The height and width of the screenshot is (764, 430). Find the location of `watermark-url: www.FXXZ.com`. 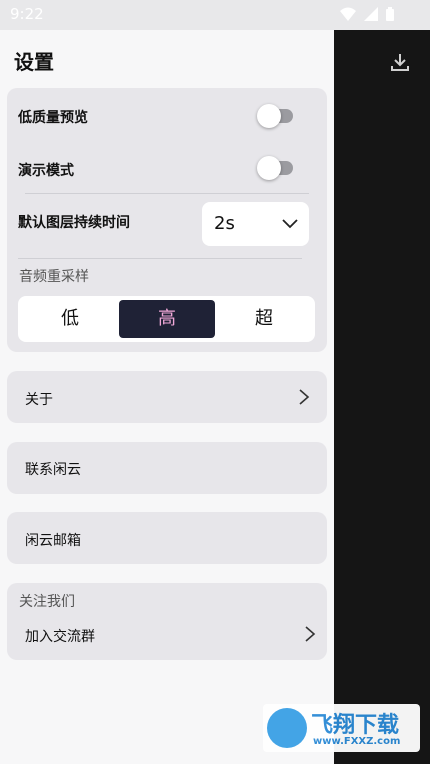

watermark-url: www.FXXZ.com is located at coordinates (357, 741).